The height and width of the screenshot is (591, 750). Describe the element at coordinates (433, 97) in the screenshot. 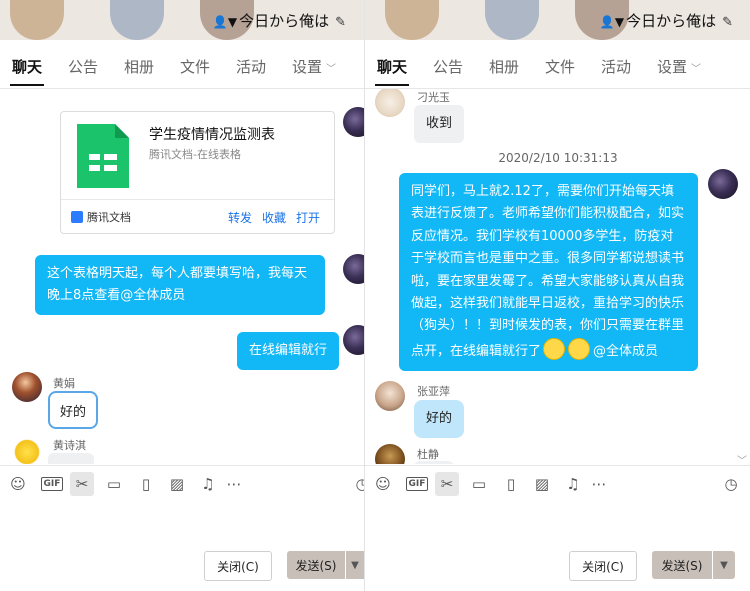

I see `sender-name: 刁光玉` at that location.